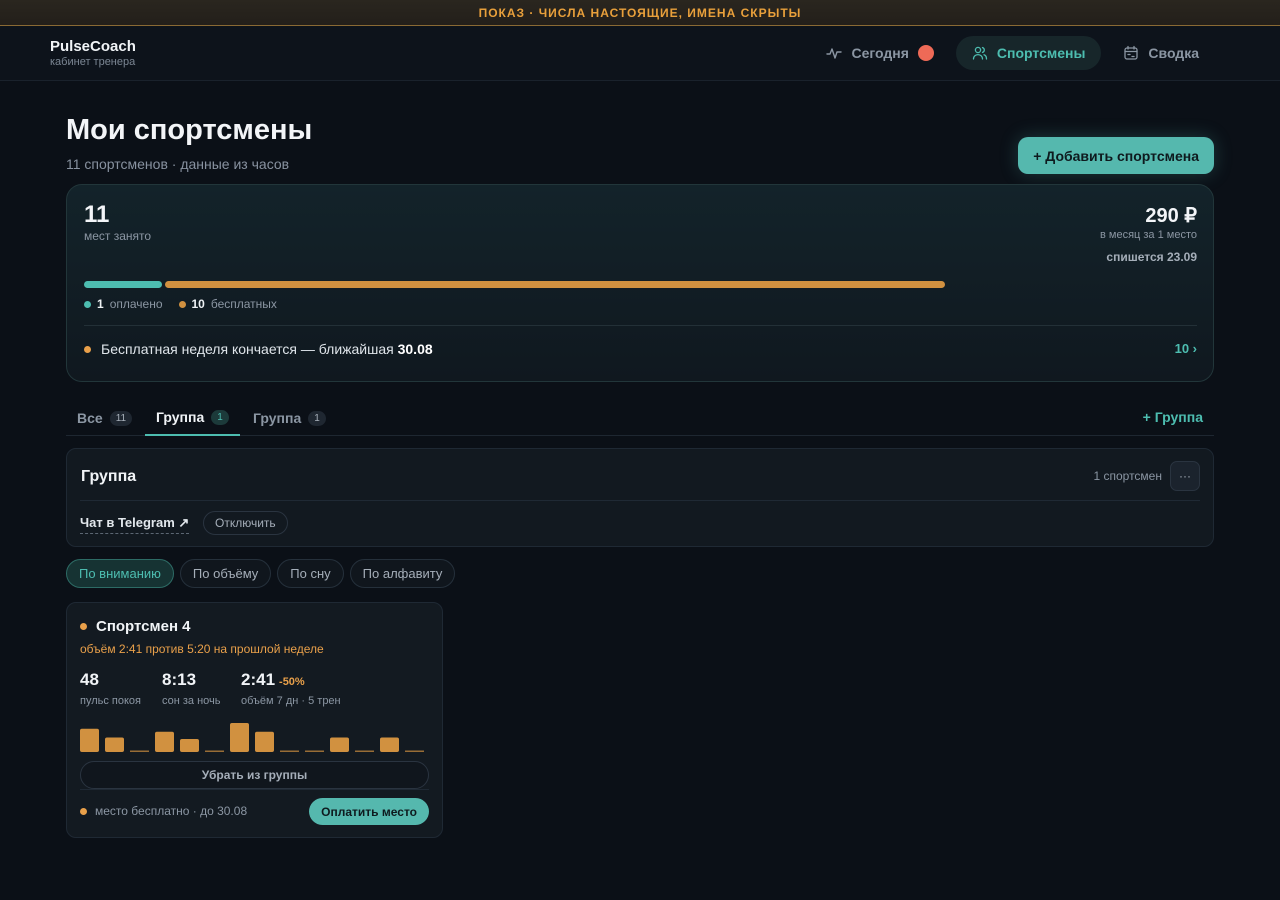 Image resolution: width=1280 pixels, height=900 pixels. I want to click on seats-taken-value: 11, so click(97, 214).